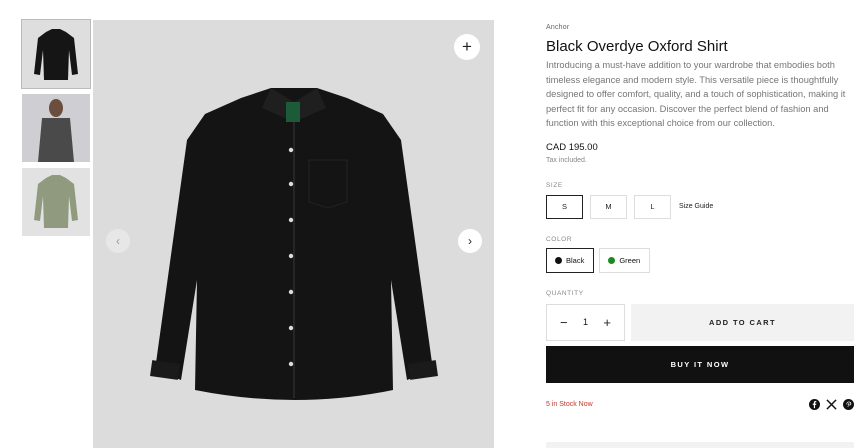  Describe the element at coordinates (700, 260) in the screenshot. I see `color-options: Black Green` at that location.